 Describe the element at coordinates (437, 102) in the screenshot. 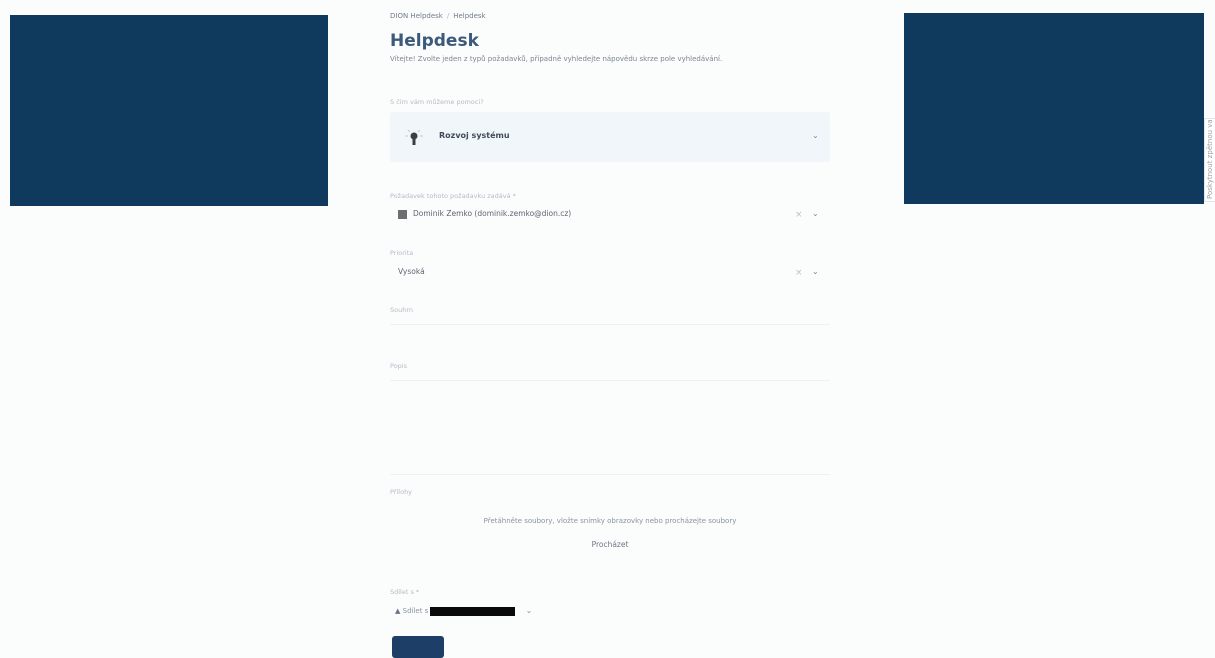

I see `request-type-label: S čím vám můžeme pomoci?` at that location.